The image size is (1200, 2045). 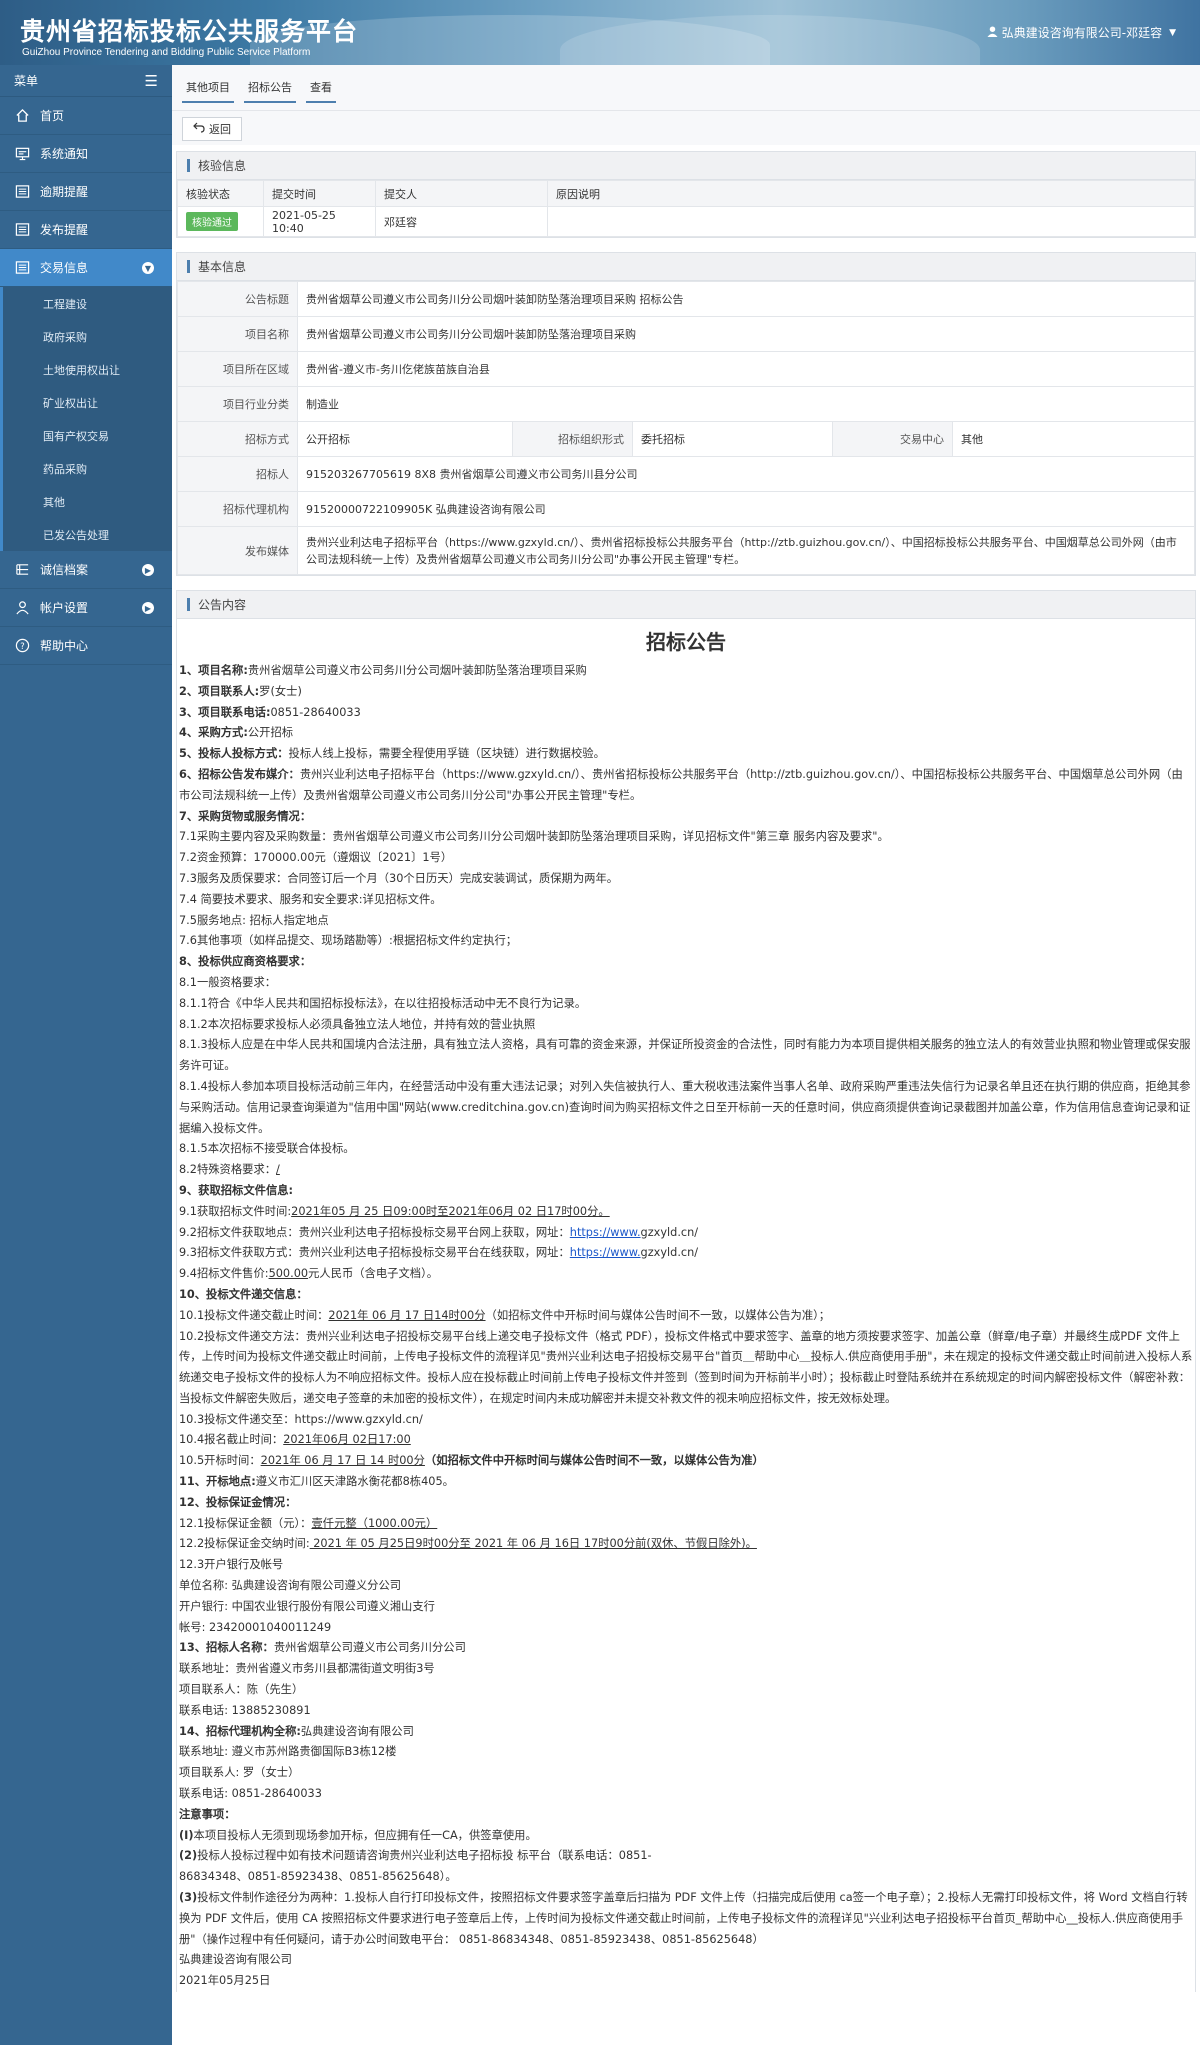 I want to click on status-badge: 核验通过, so click(x=212, y=221).